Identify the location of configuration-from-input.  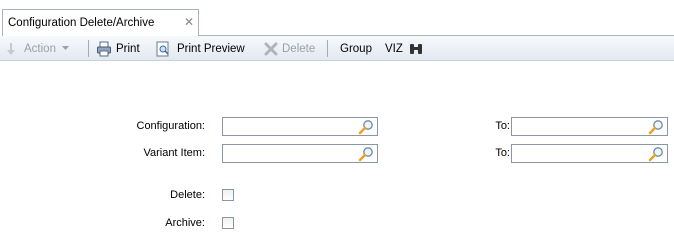
(300, 126).